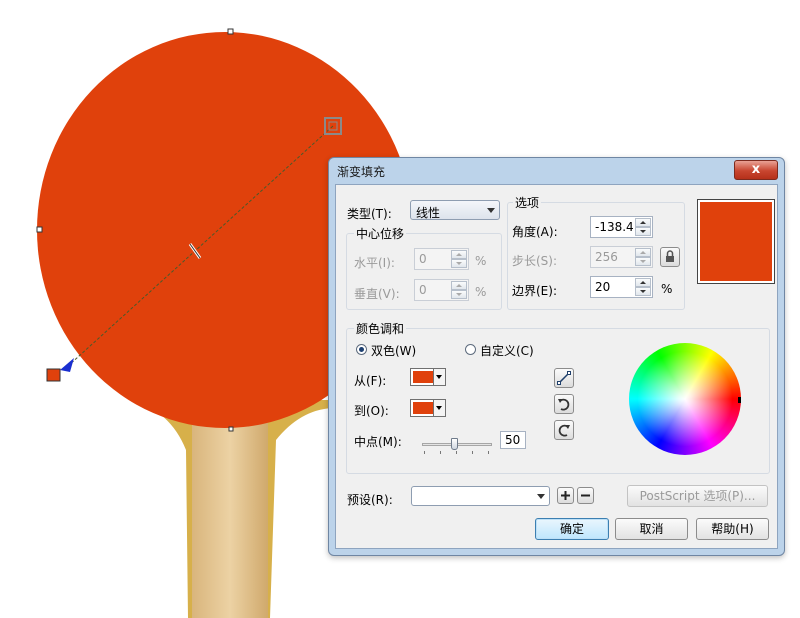  Describe the element at coordinates (621, 257) in the screenshot. I see `steps-input: 256` at that location.